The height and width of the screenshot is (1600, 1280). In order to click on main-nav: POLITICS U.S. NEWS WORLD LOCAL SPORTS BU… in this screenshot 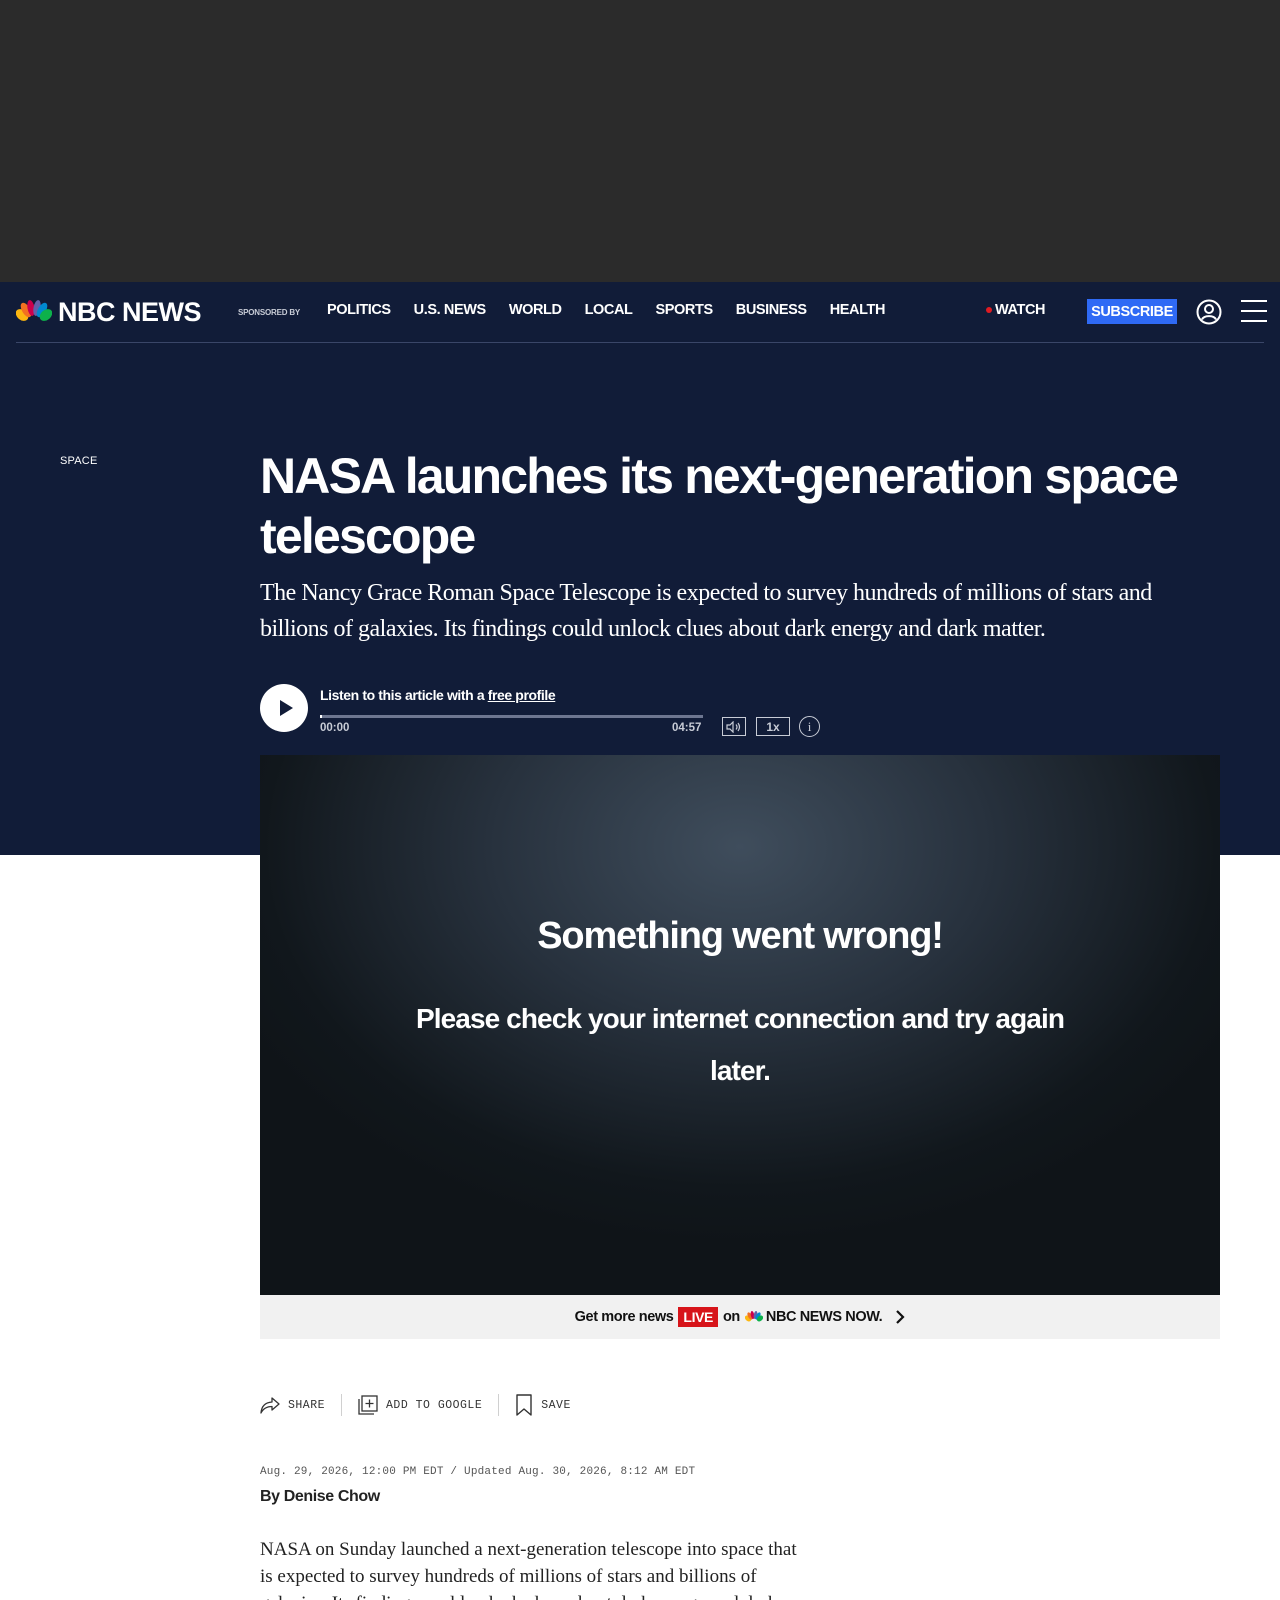, I will do `click(606, 310)`.